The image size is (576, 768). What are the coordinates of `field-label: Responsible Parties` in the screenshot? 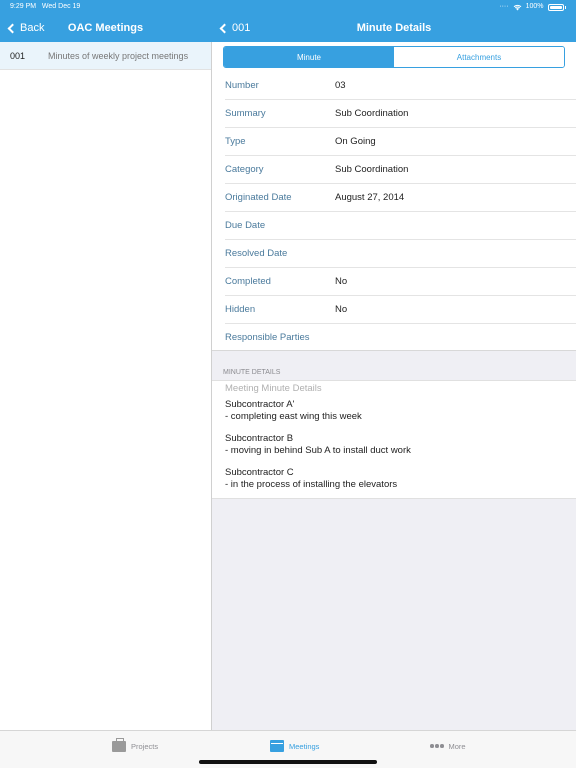 It's located at (267, 337).